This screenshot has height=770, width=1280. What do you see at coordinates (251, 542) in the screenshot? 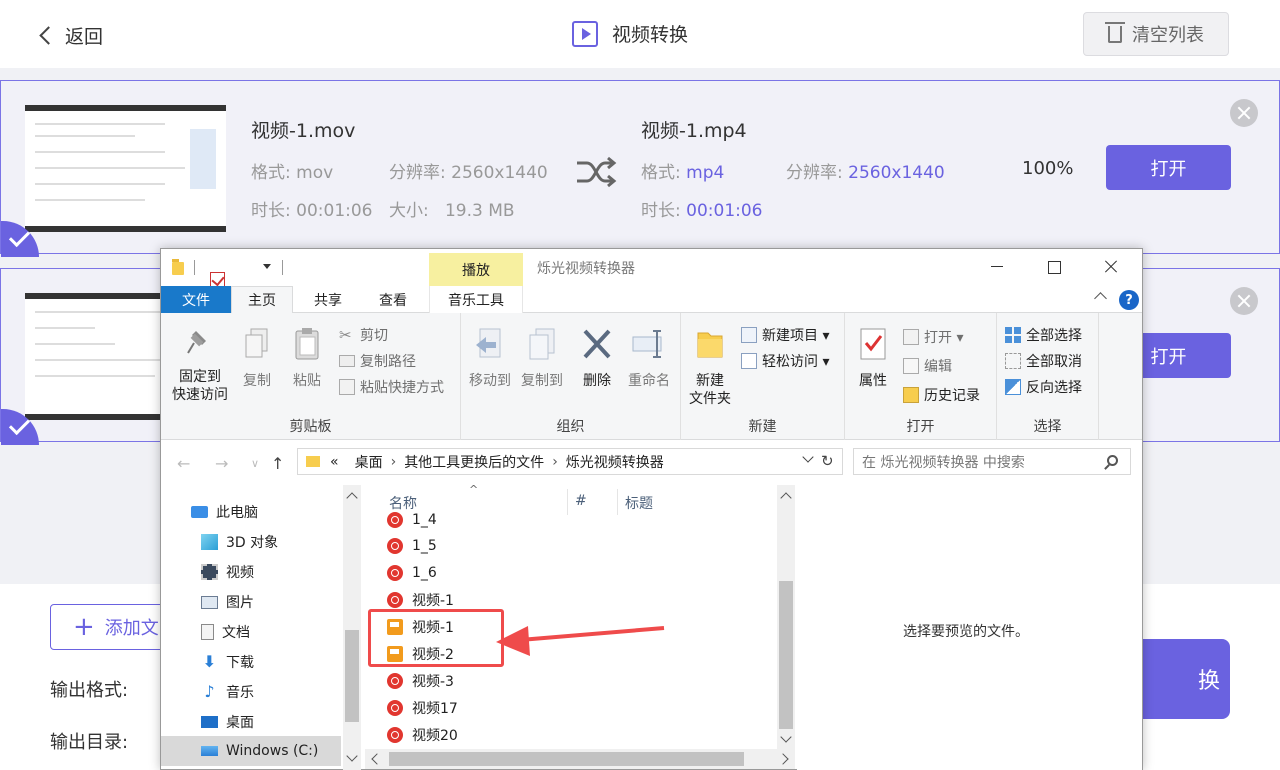
I see `nav-item-3d-objects: 3D 对象` at bounding box center [251, 542].